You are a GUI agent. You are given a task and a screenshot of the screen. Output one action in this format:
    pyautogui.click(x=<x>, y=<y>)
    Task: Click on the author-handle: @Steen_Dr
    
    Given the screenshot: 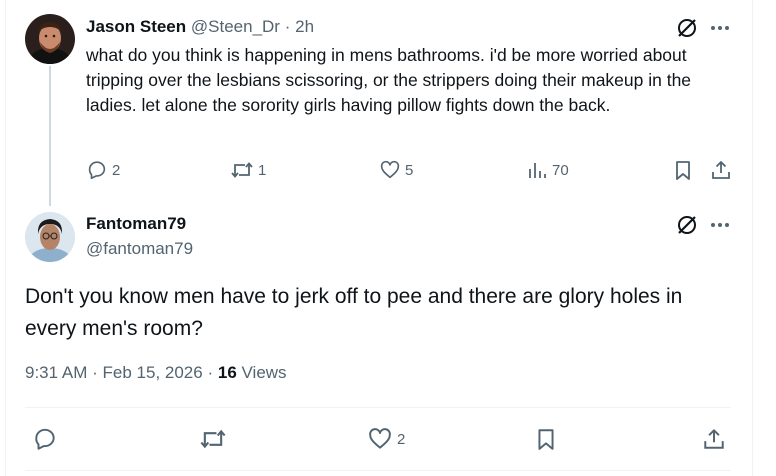 What is the action you would take?
    pyautogui.click(x=235, y=26)
    